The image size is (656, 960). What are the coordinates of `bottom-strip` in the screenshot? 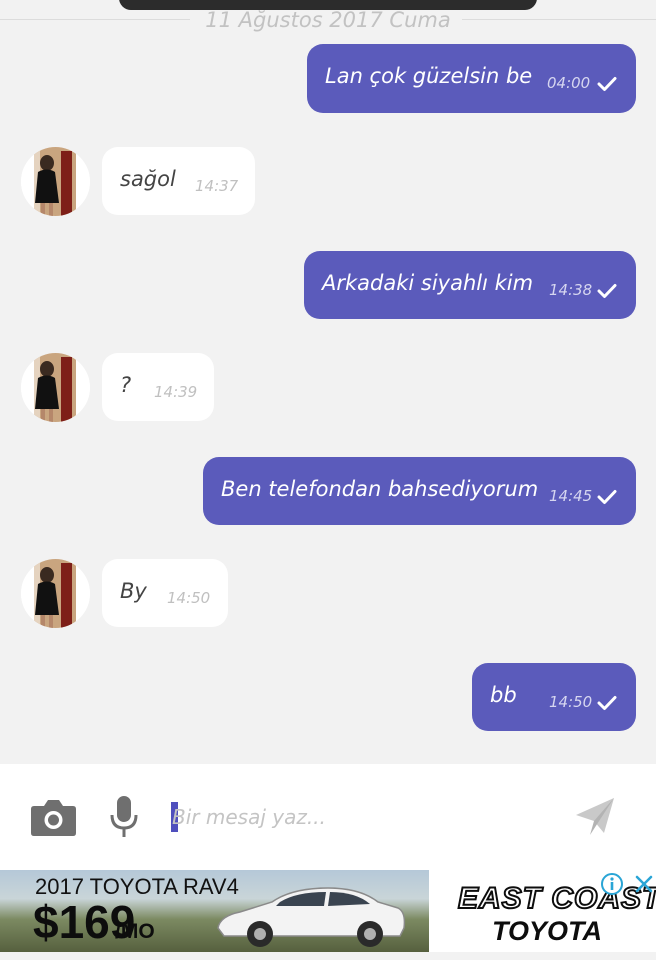 It's located at (328, 956).